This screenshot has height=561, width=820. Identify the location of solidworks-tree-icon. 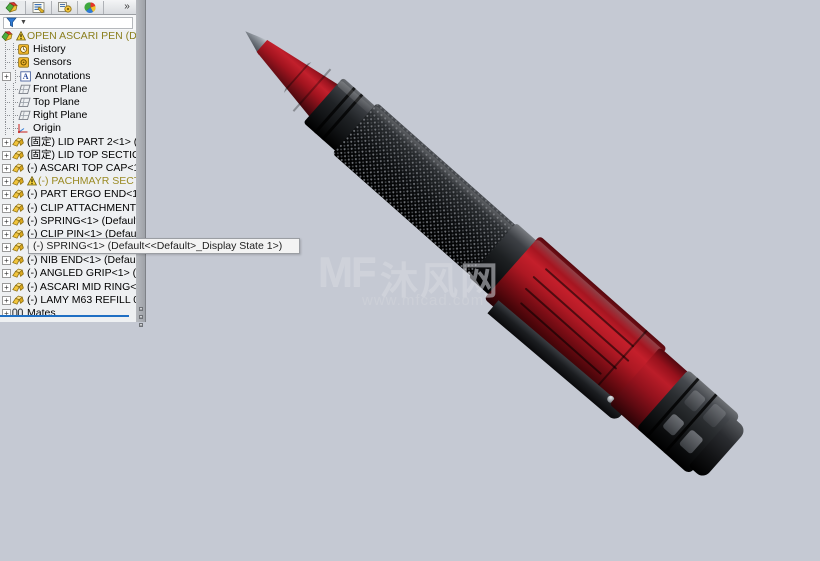
(11, 7).